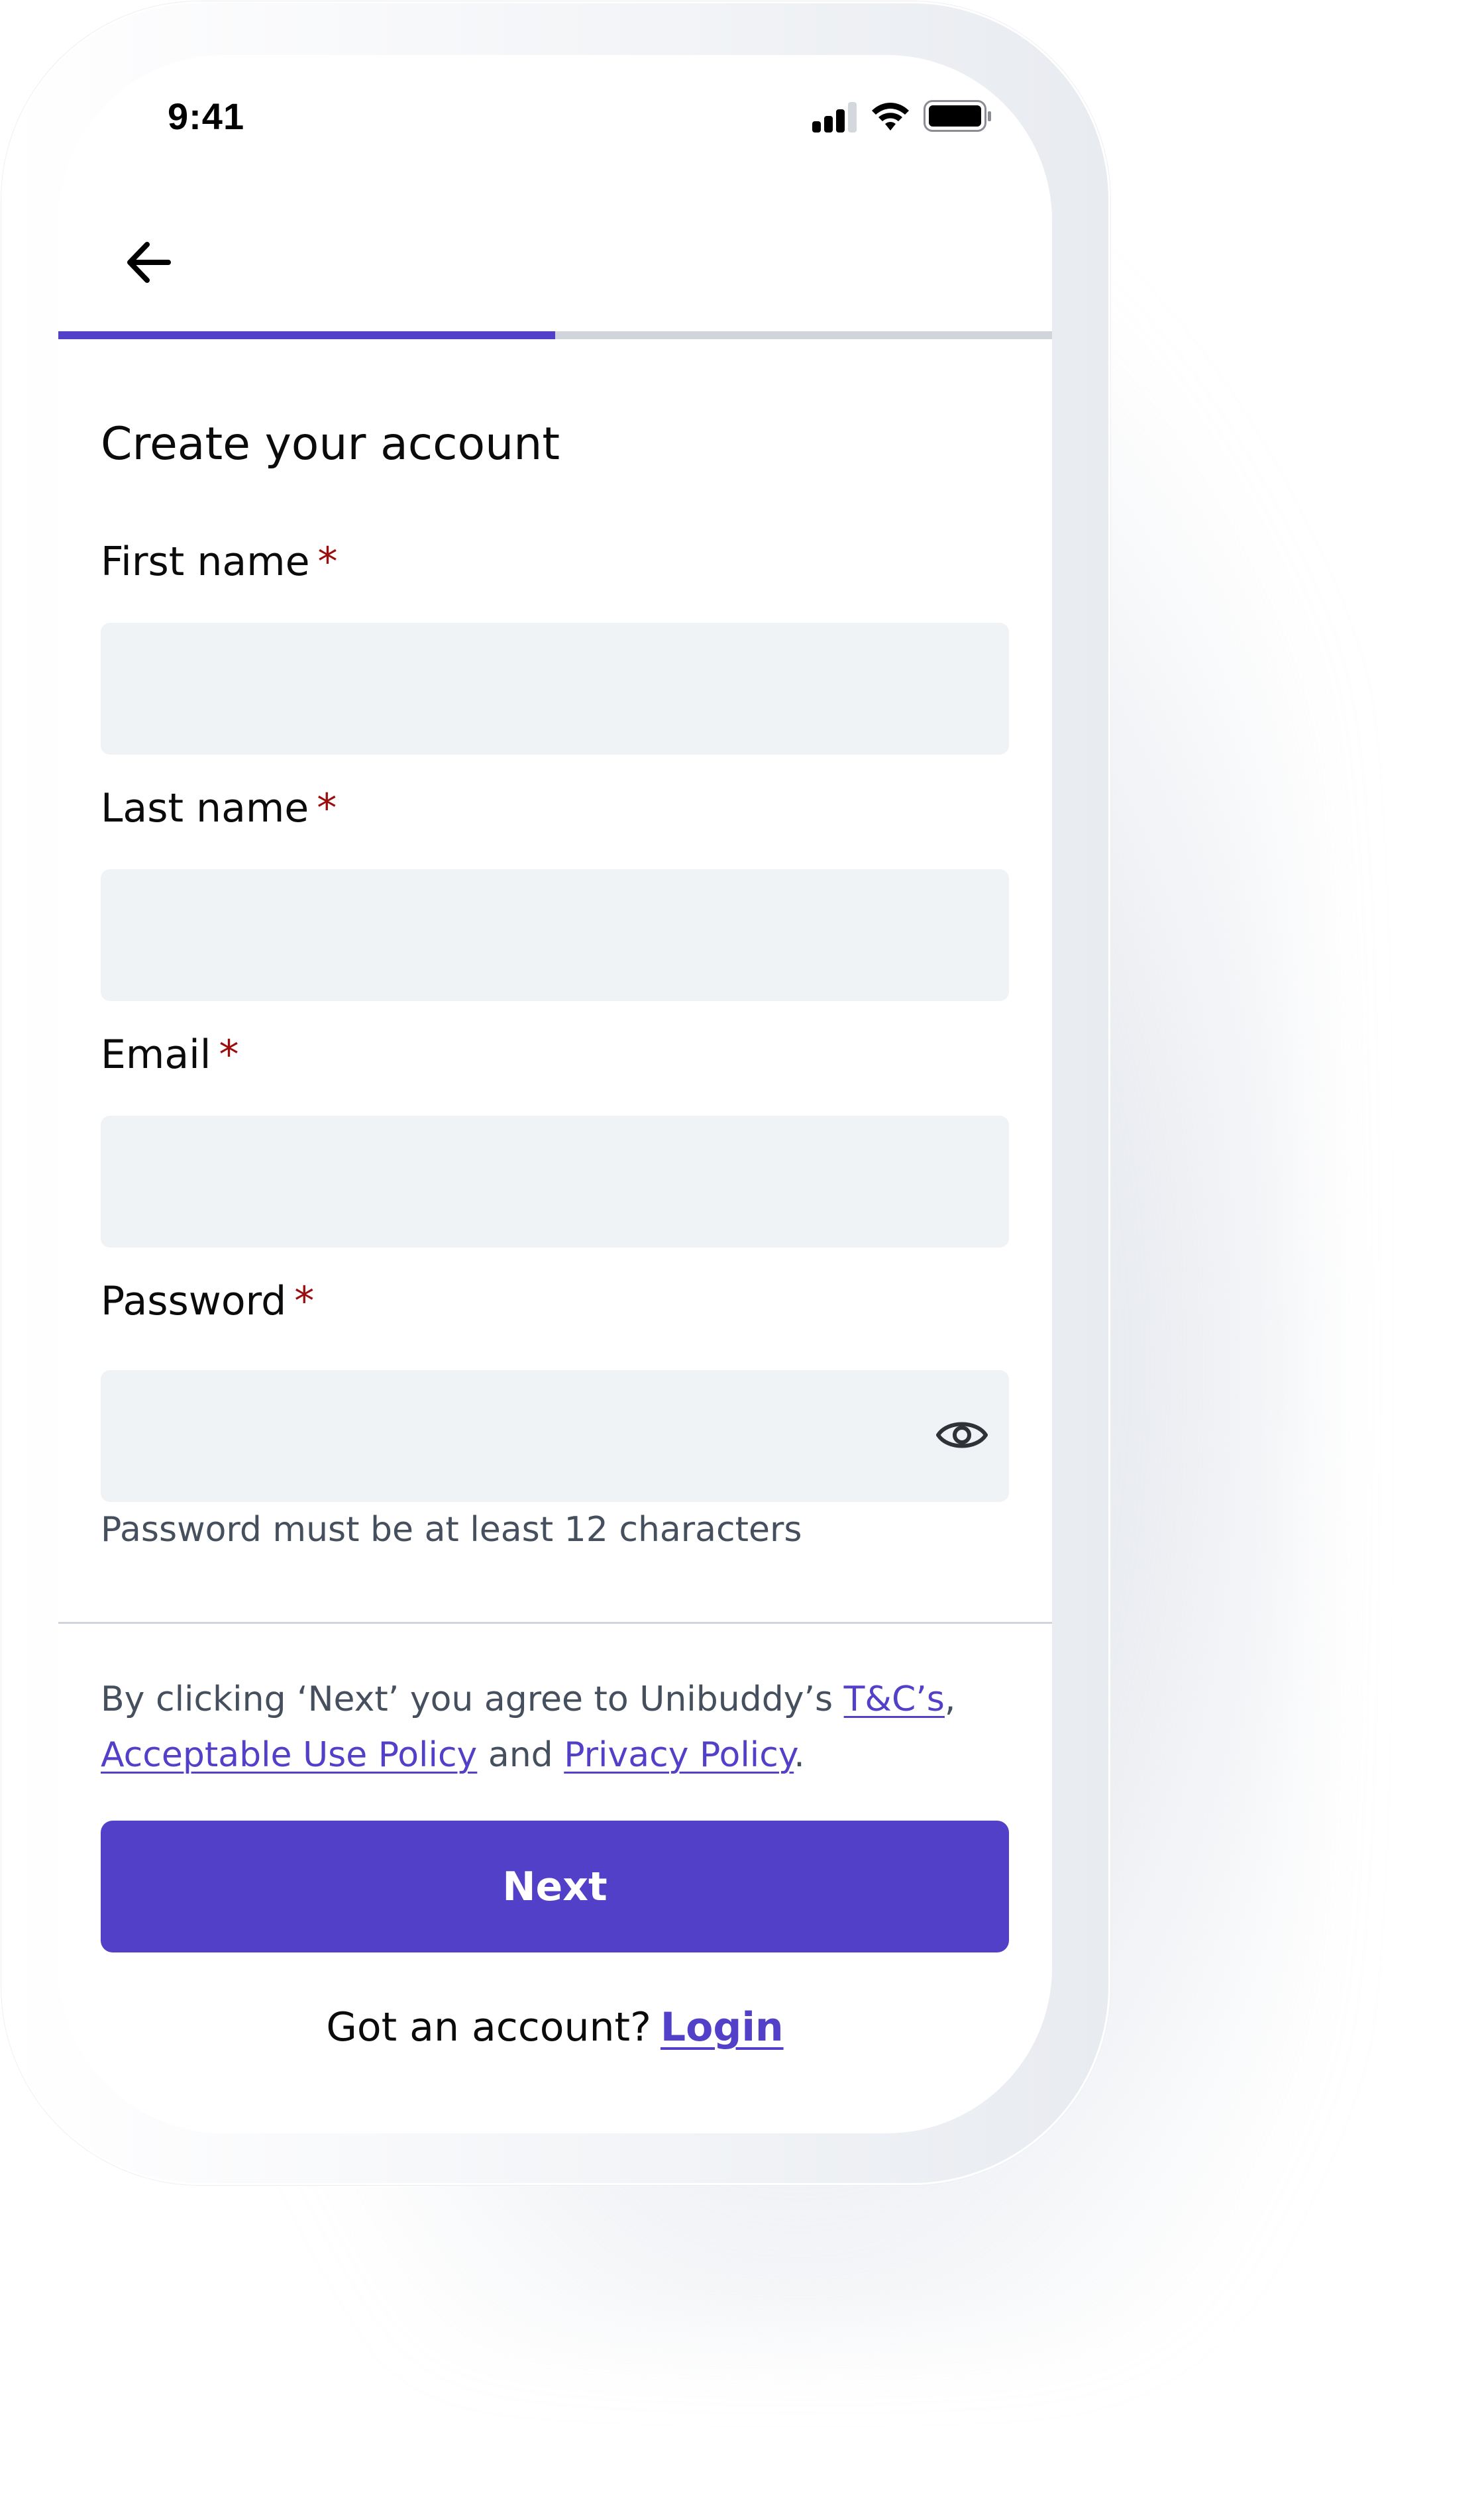 This screenshot has width=1484, height=2507. I want to click on status-icons-svg, so click(901, 117).